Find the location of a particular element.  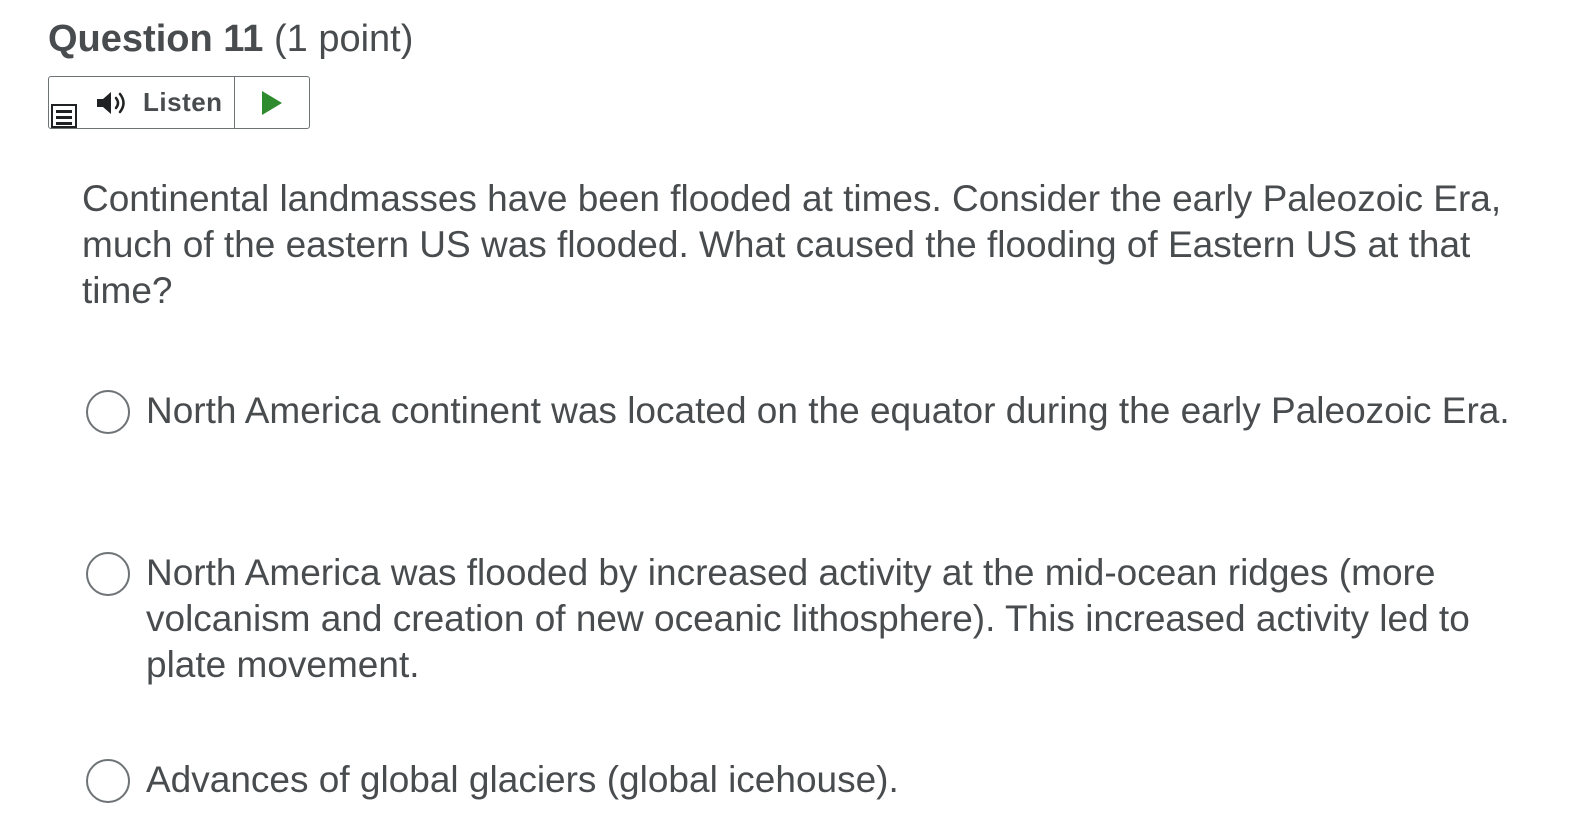

question-header: Question 11 (1 point) is located at coordinates (230, 39).